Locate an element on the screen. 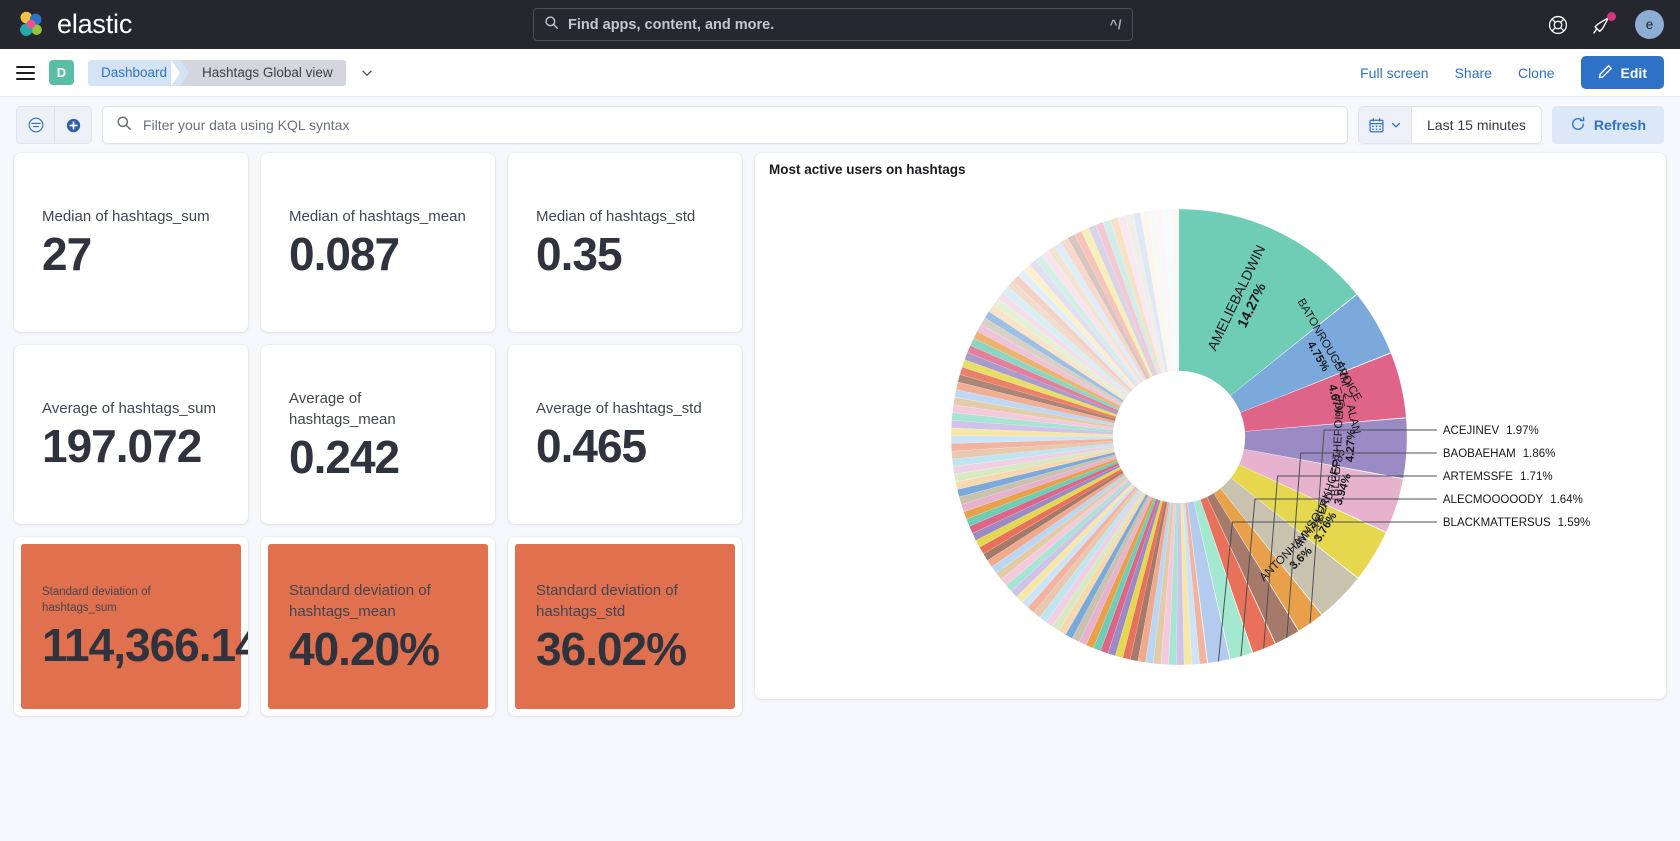  breadcrumb: Dashboard Hashtags Global view is located at coordinates (217, 72).